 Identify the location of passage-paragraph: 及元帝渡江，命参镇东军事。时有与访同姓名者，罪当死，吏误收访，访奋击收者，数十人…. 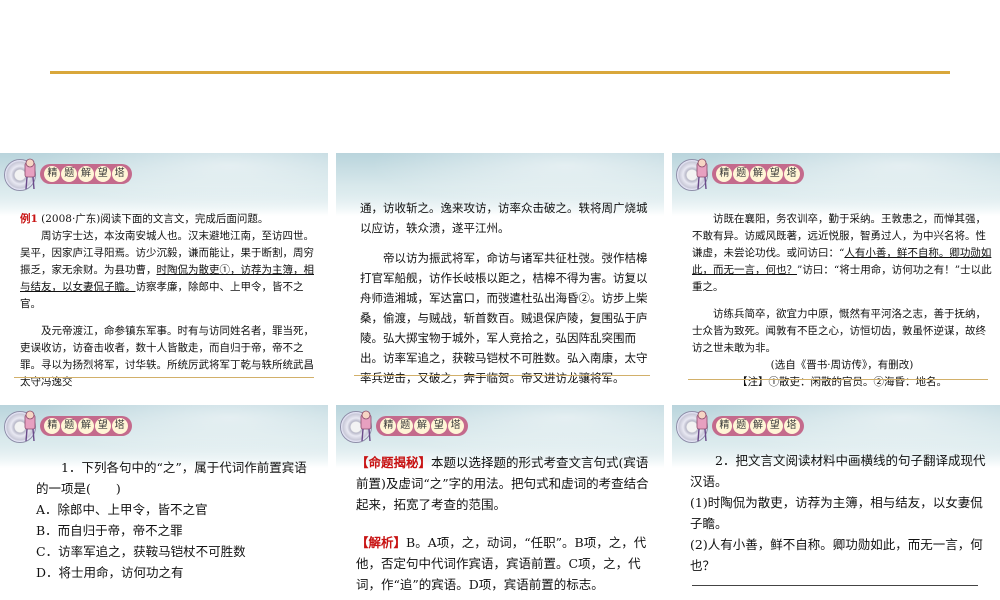
(167, 356).